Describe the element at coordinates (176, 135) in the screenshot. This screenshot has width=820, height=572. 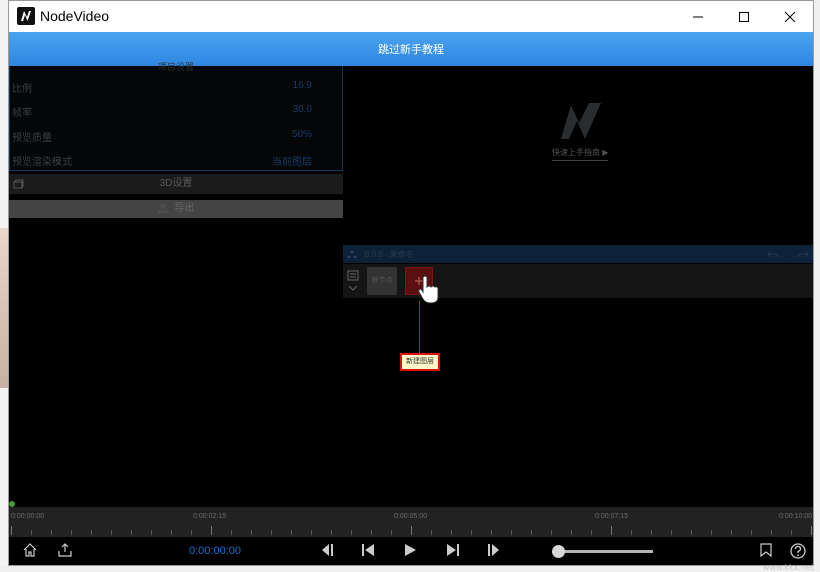
I see `settings-row-preview-quality: 预览质量 50%` at that location.